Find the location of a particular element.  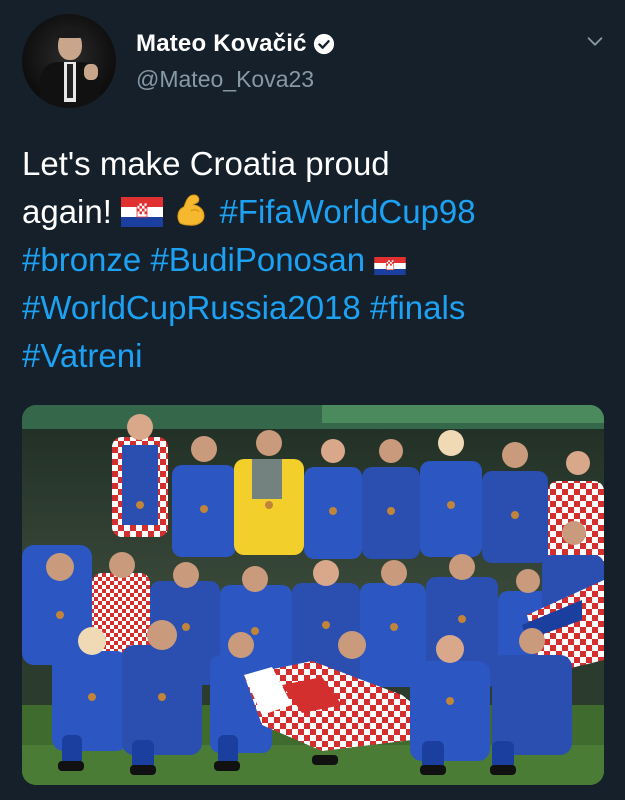

tweet-line-3: #bronze #BudiPonosan is located at coordinates (317, 260).